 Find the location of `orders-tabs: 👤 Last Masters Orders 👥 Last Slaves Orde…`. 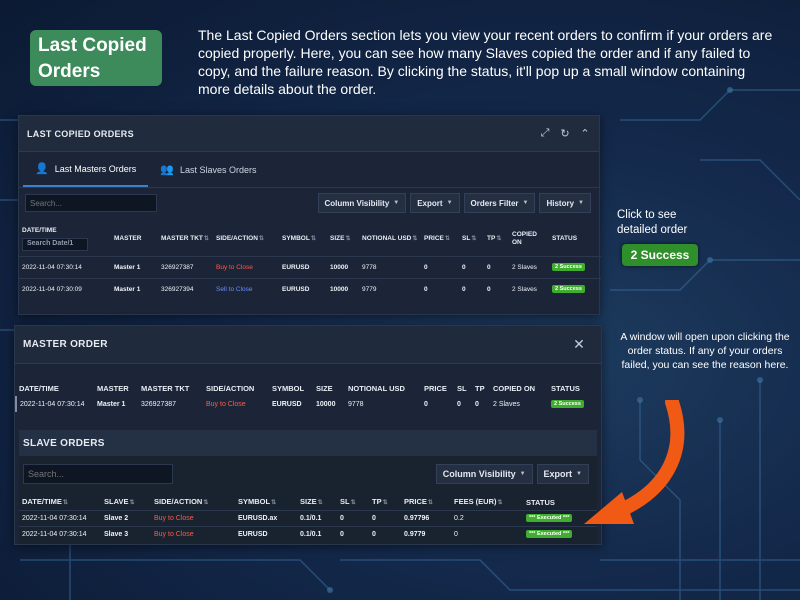

orders-tabs: 👤 Last Masters Orders 👥 Last Slaves Orde… is located at coordinates (309, 170).